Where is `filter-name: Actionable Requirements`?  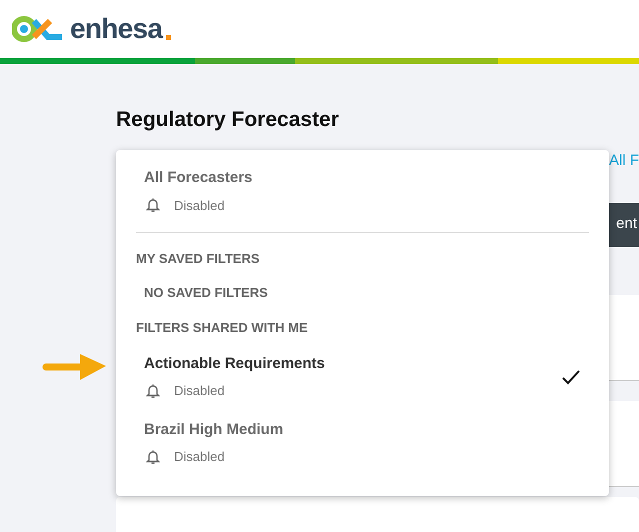 filter-name: Actionable Requirements is located at coordinates (235, 364).